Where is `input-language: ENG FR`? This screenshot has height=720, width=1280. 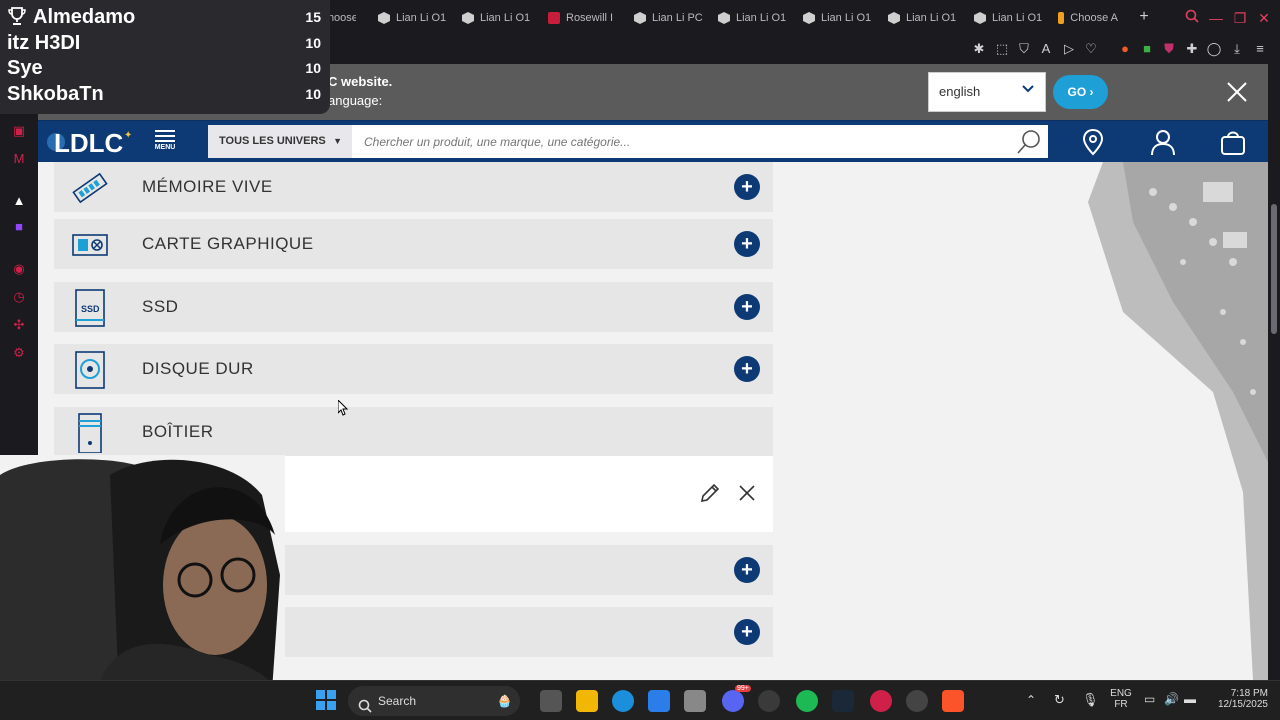 input-language: ENG FR is located at coordinates (1121, 699).